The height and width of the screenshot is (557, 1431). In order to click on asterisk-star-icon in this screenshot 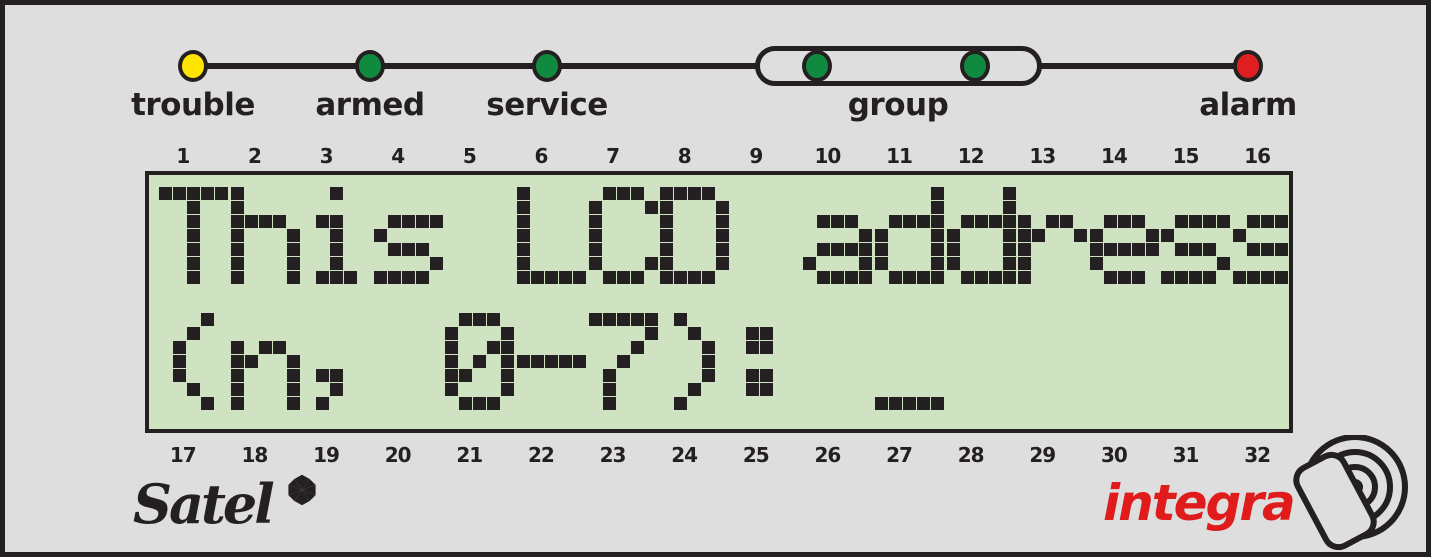, I will do `click(302, 490)`.